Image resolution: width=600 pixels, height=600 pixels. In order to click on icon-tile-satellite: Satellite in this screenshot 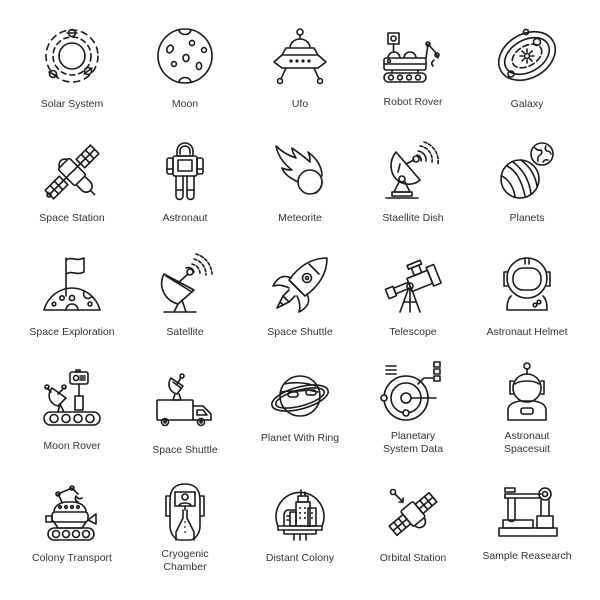, I will do `click(185, 312)`.